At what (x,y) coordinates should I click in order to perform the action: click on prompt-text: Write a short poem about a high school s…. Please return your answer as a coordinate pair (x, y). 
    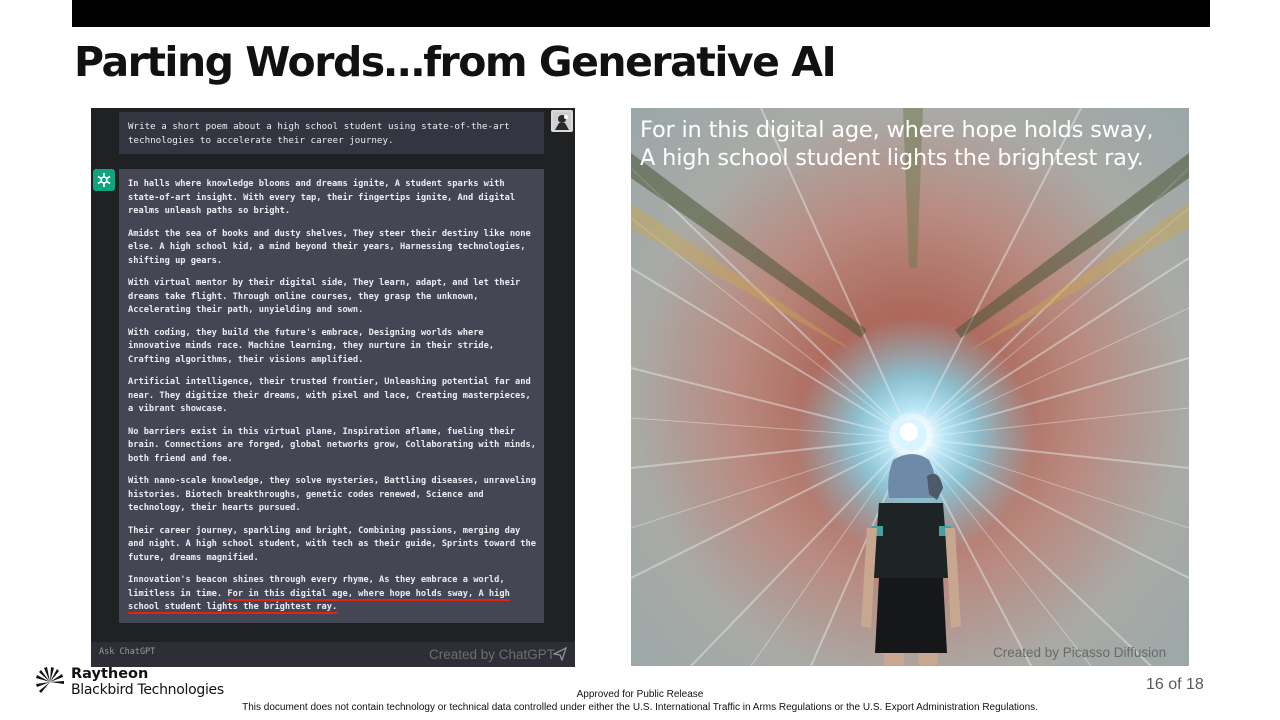
    Looking at the image, I should click on (319, 133).